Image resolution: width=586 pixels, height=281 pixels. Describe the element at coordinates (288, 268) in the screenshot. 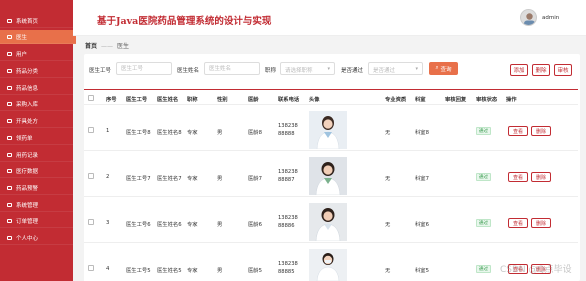

I see `cell-phone: 13823888885` at that location.